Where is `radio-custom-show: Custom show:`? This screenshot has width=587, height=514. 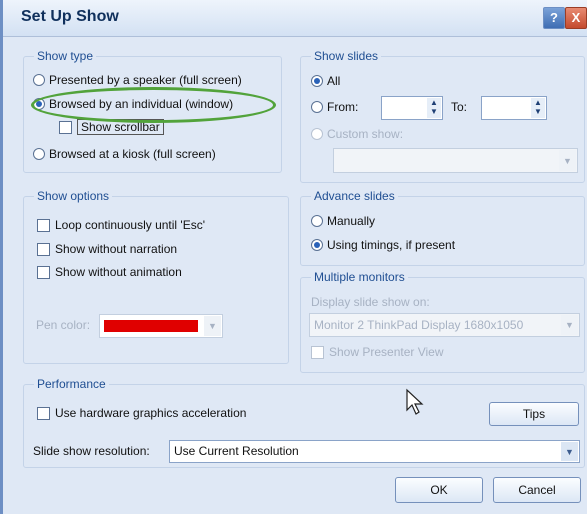
radio-custom-show: Custom show: is located at coordinates (357, 134).